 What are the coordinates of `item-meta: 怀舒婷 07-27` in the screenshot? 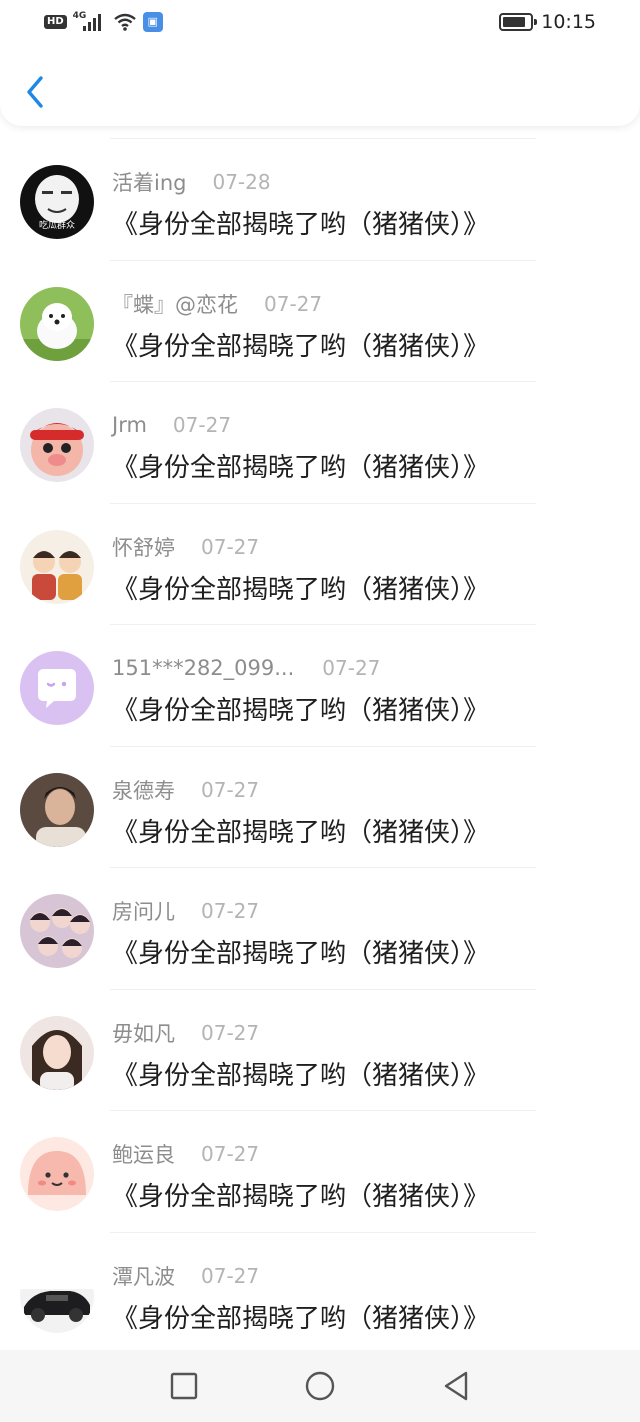 It's located at (185, 547).